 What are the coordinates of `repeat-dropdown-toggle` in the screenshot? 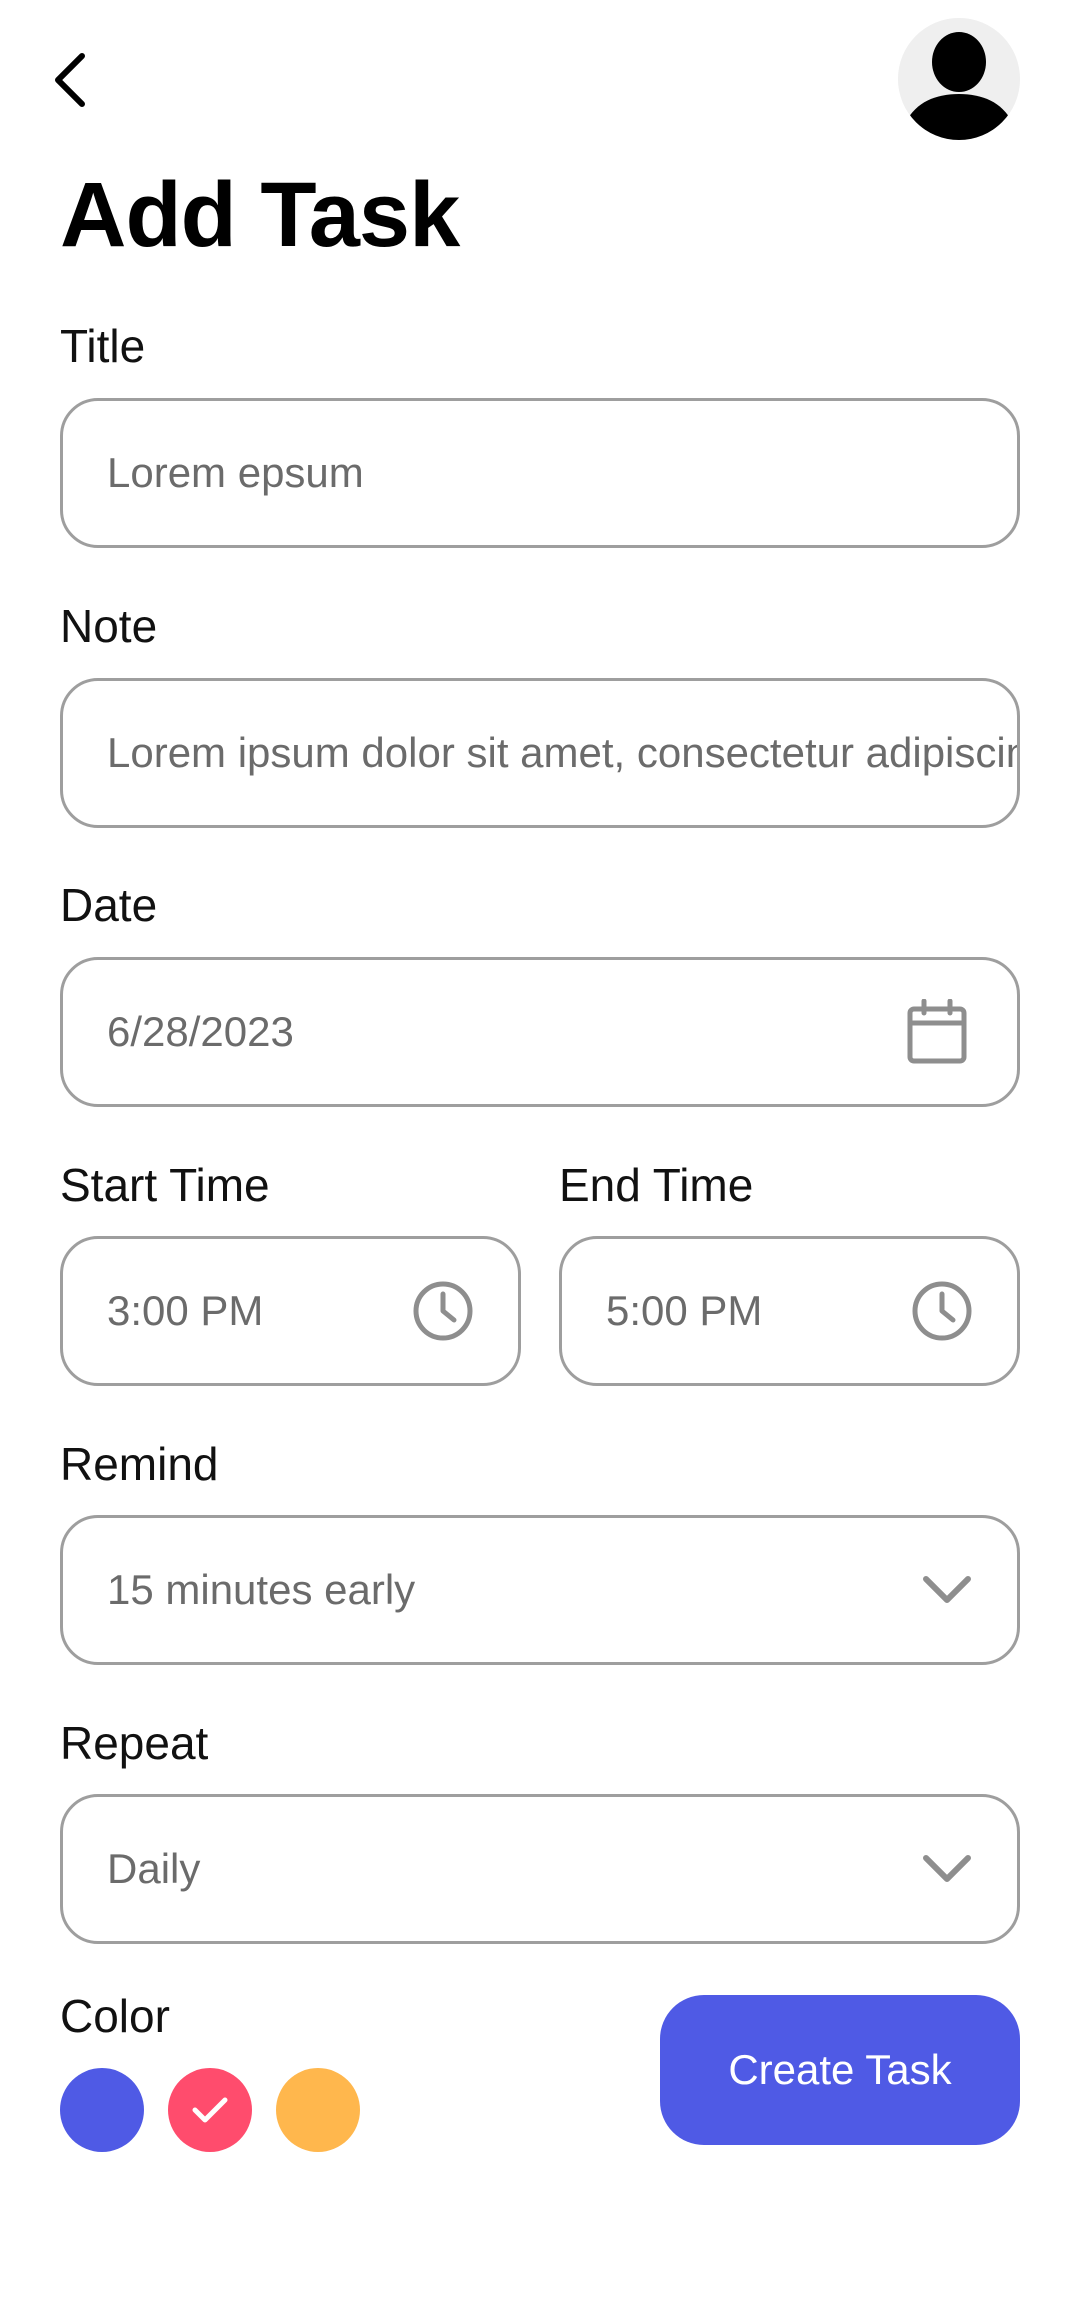 It's located at (947, 1869).